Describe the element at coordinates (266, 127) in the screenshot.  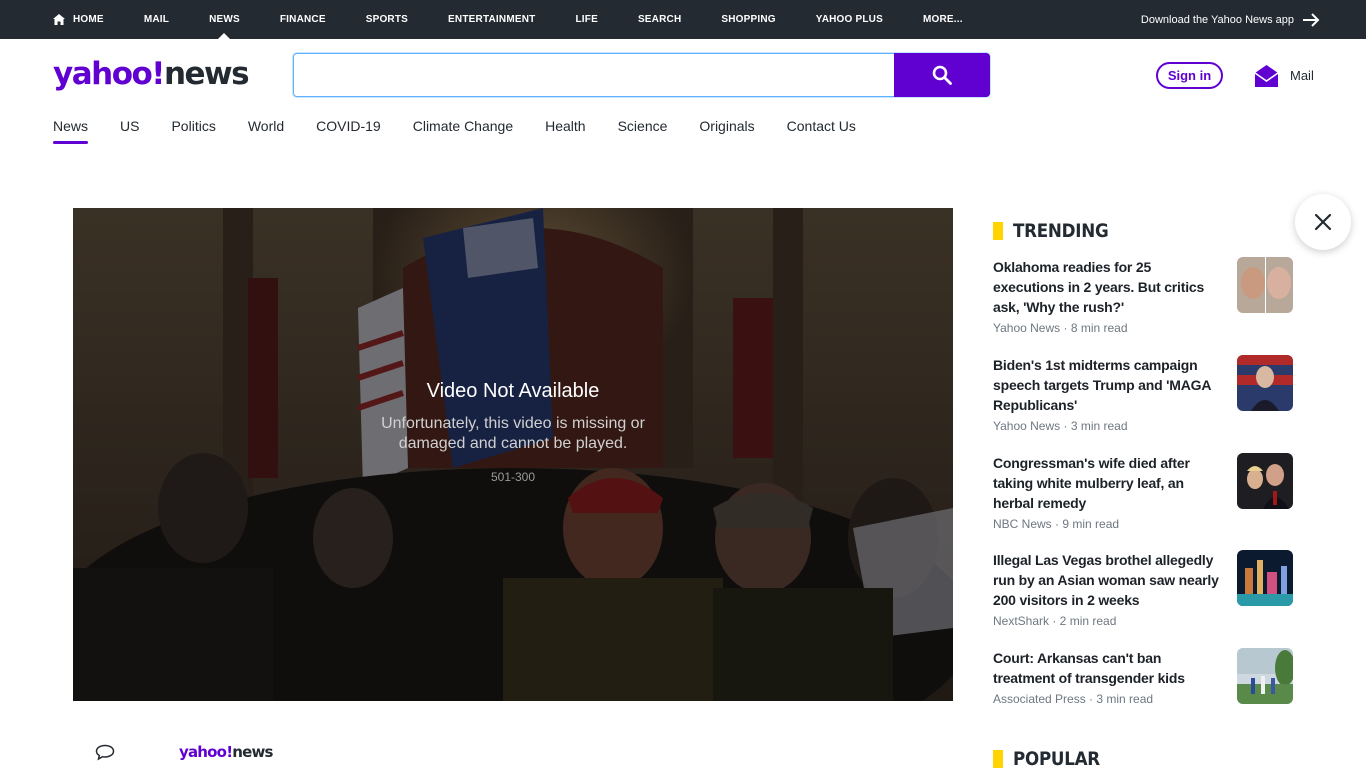
I see `subnav-world: World` at that location.